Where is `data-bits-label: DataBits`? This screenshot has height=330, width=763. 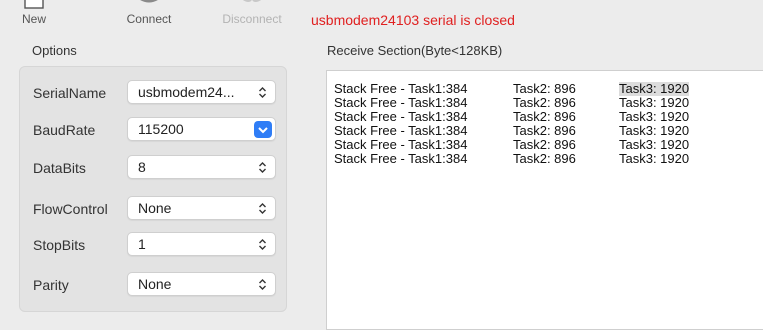
data-bits-label: DataBits is located at coordinates (59, 168).